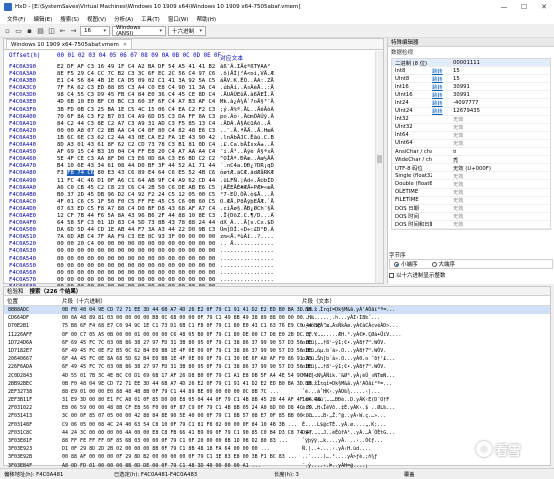 This screenshot has width=554, height=479. What do you see at coordinates (379, 159) in the screenshot?
I see `scrollbar-thumb` at bounding box center [379, 159].